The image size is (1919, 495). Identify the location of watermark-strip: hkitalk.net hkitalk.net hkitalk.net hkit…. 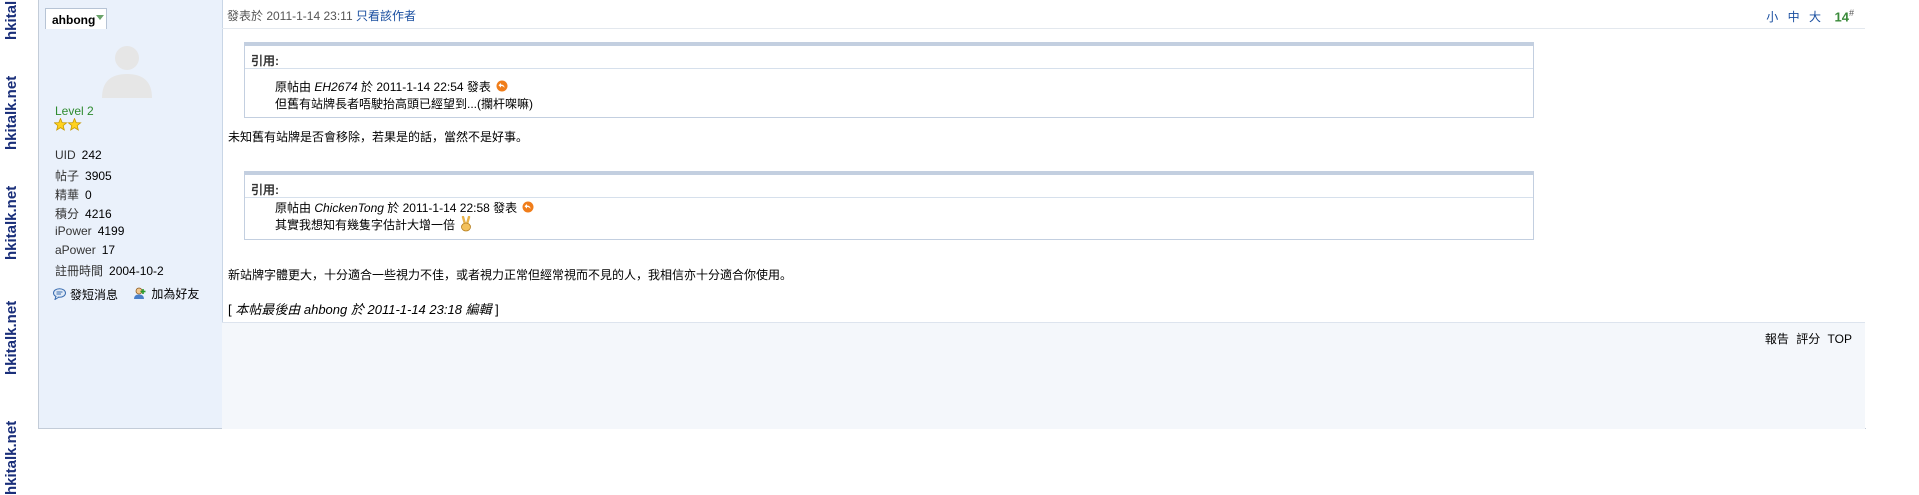
(11, 247).